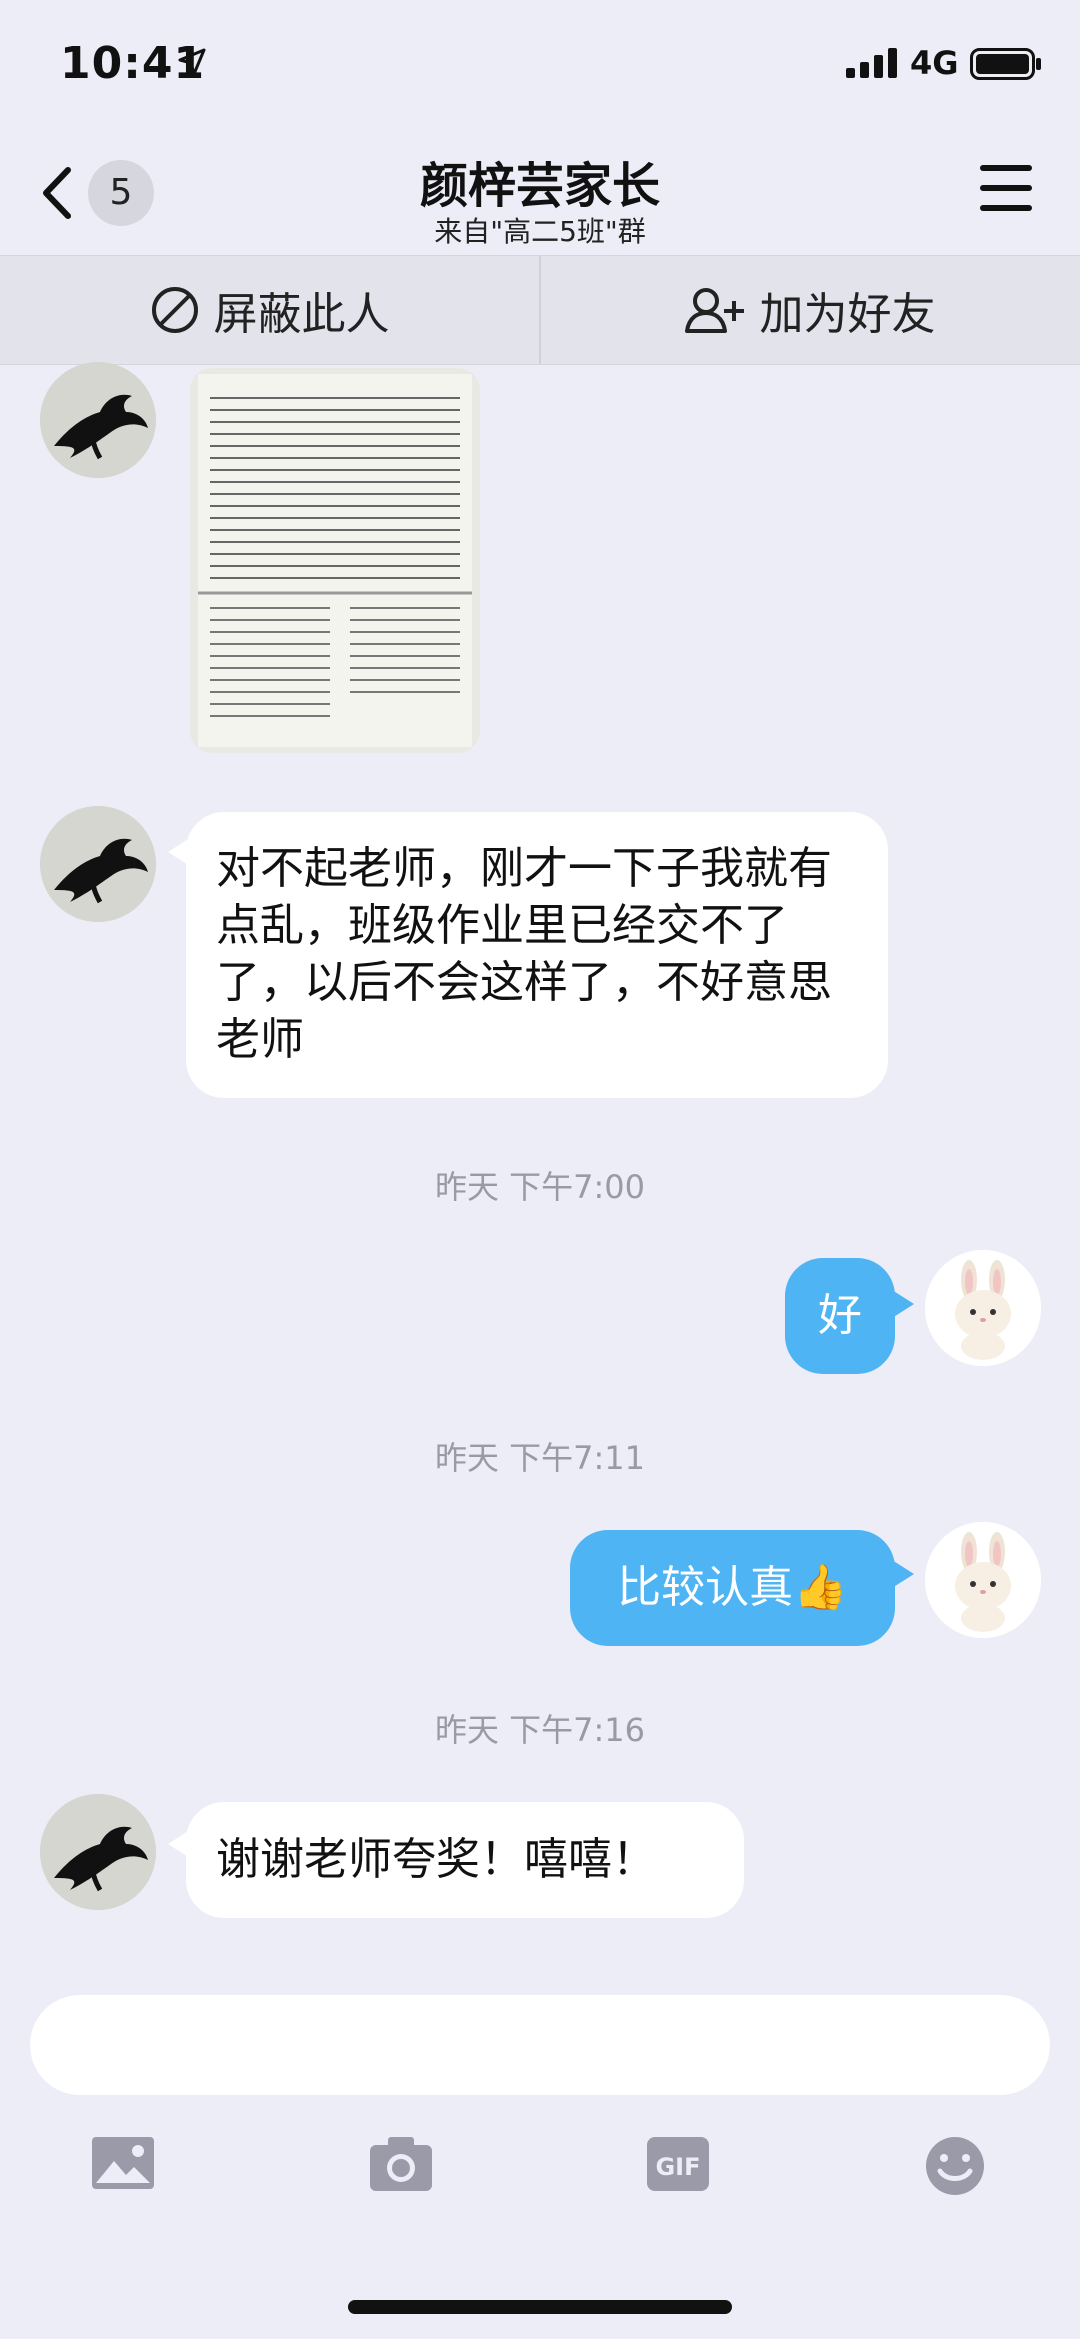 The image size is (1080, 2339). Describe the element at coordinates (1005, 64) in the screenshot. I see `battery-icon` at that location.